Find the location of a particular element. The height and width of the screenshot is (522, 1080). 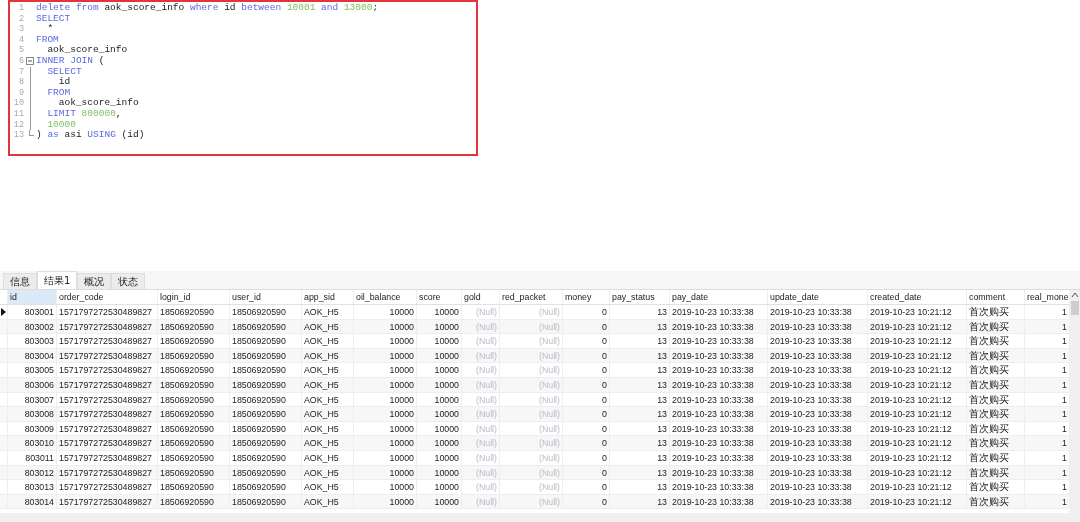

column-header: money is located at coordinates (586, 297).